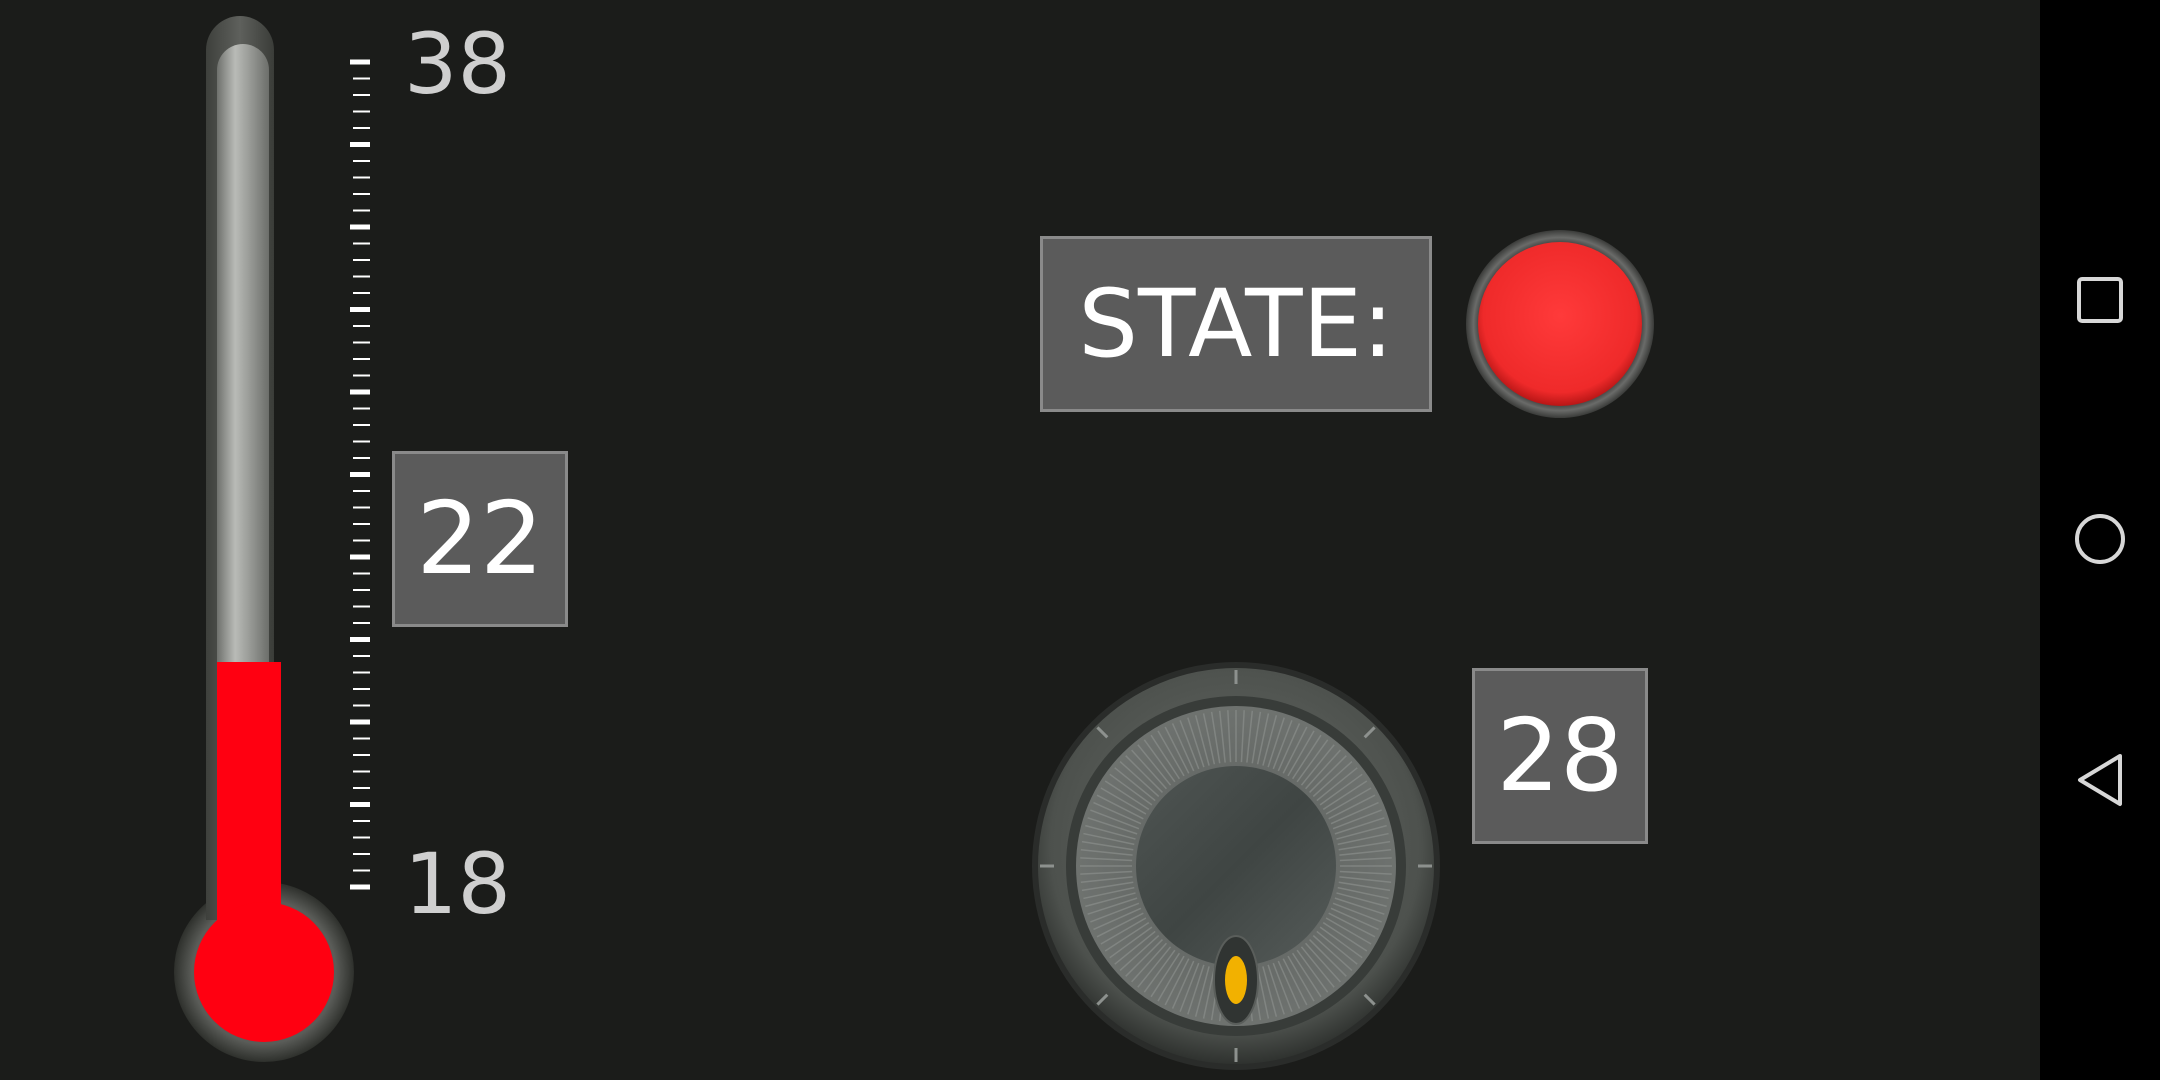 This screenshot has width=2160, height=1080. Describe the element at coordinates (1236, 980) in the screenshot. I see `knob-indicator` at that location.